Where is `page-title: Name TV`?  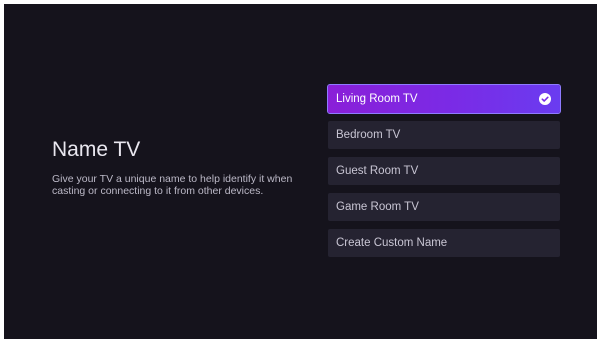
page-title: Name TV is located at coordinates (96, 149).